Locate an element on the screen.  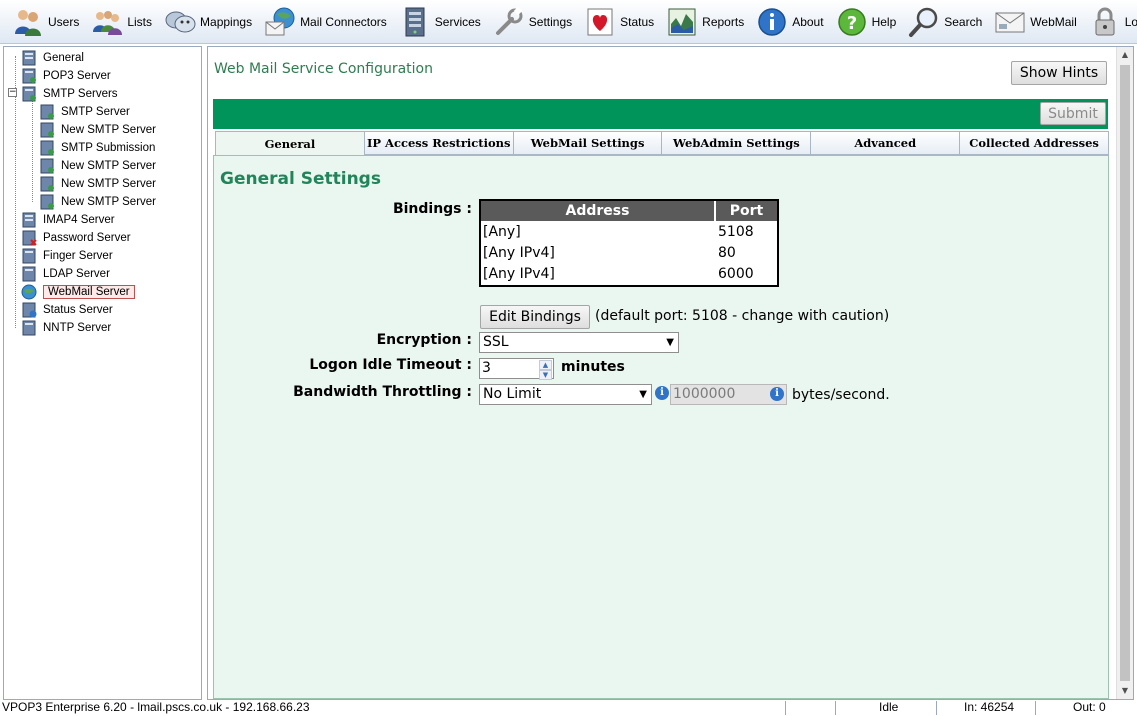
submit-button: Submit is located at coordinates (1073, 113).